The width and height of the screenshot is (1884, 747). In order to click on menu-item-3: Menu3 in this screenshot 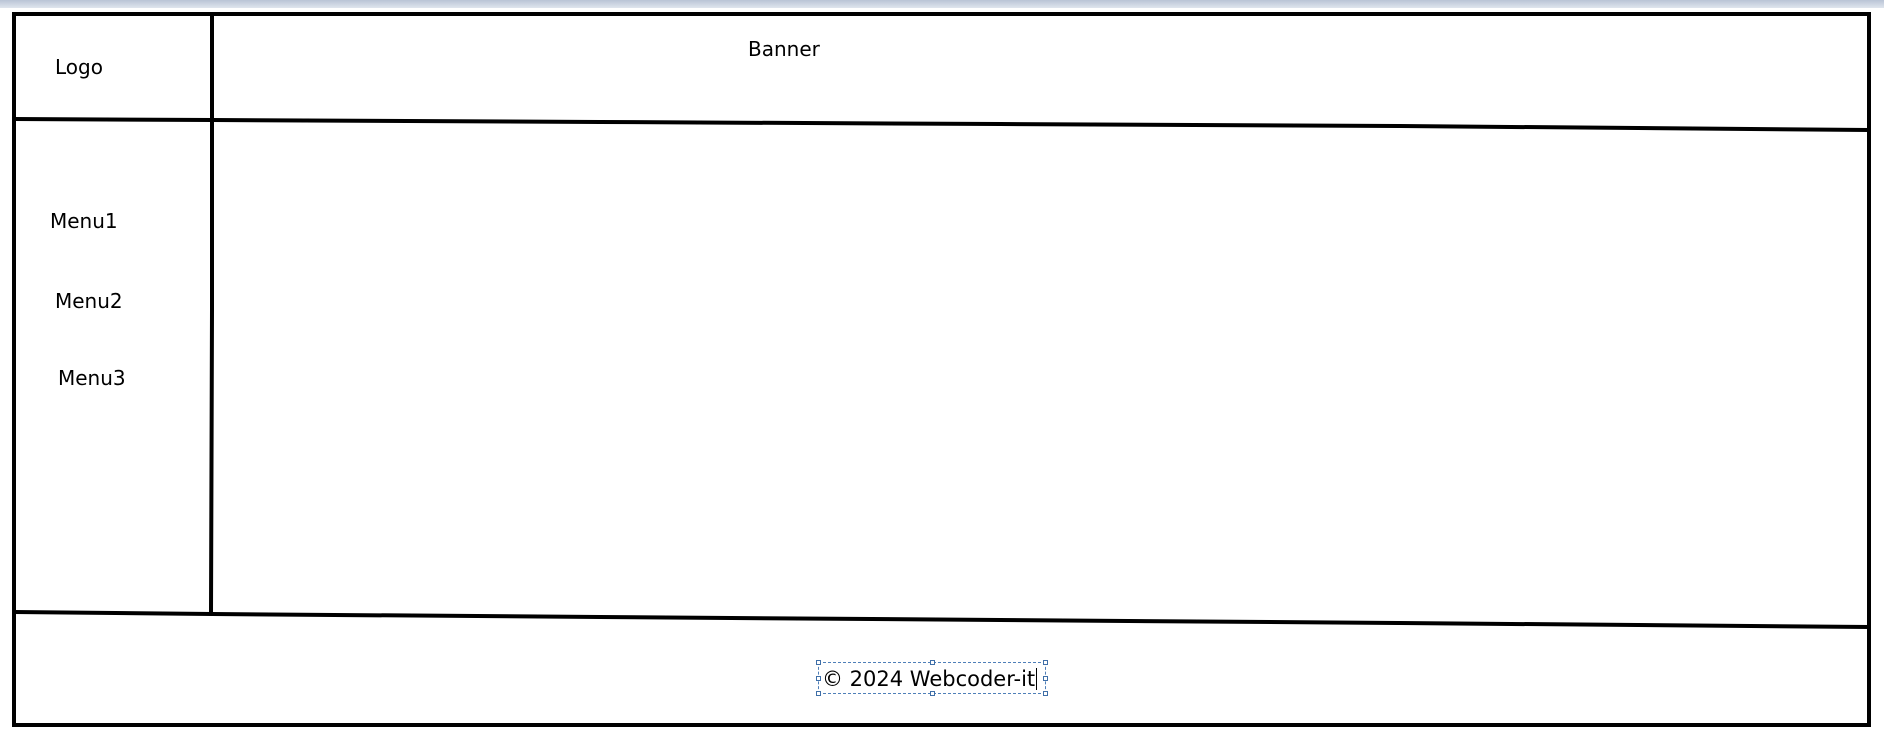, I will do `click(92, 378)`.